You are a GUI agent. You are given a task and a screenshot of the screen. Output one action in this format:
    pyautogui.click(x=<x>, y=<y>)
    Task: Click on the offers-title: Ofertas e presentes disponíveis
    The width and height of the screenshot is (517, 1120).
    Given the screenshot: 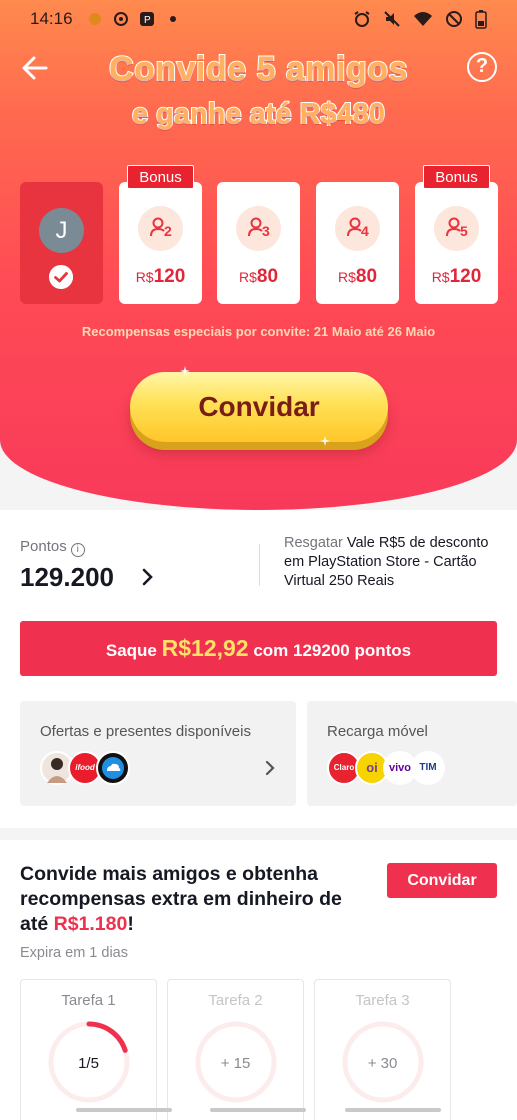 What is the action you would take?
    pyautogui.click(x=145, y=731)
    